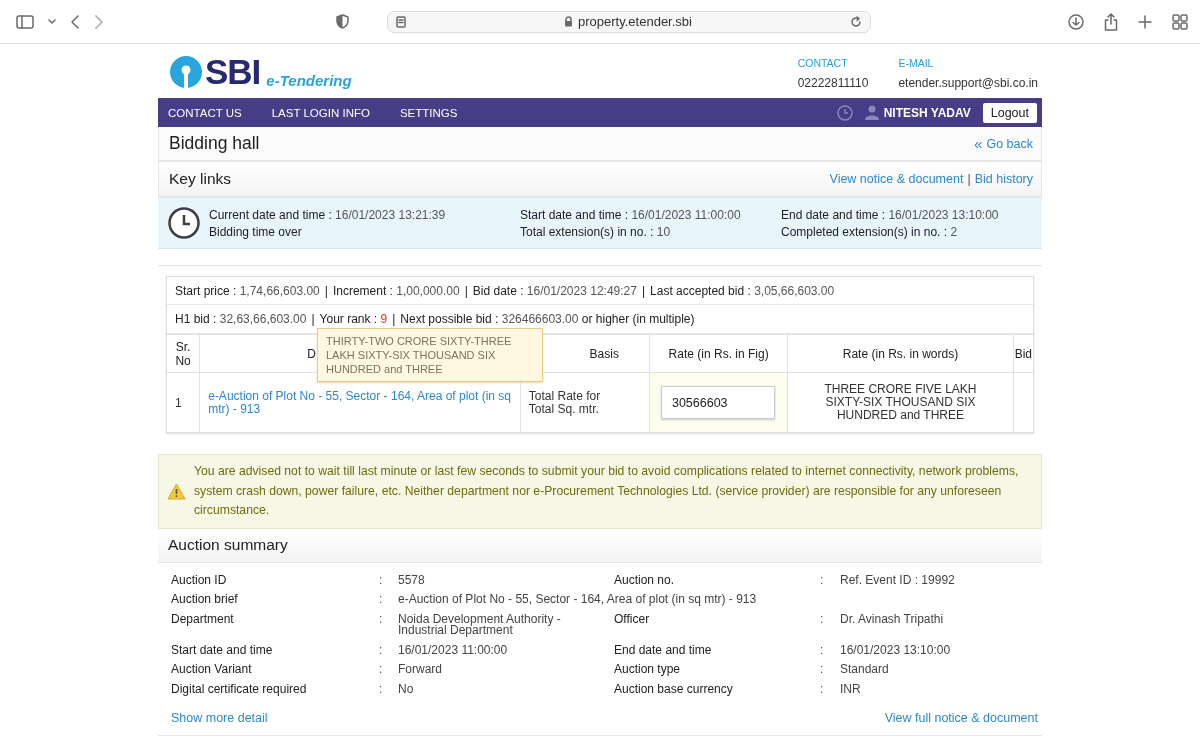 This screenshot has height=750, width=1200. What do you see at coordinates (396, 290) in the screenshot?
I see `bid-info-field: Increment : 1,00,000.00` at bounding box center [396, 290].